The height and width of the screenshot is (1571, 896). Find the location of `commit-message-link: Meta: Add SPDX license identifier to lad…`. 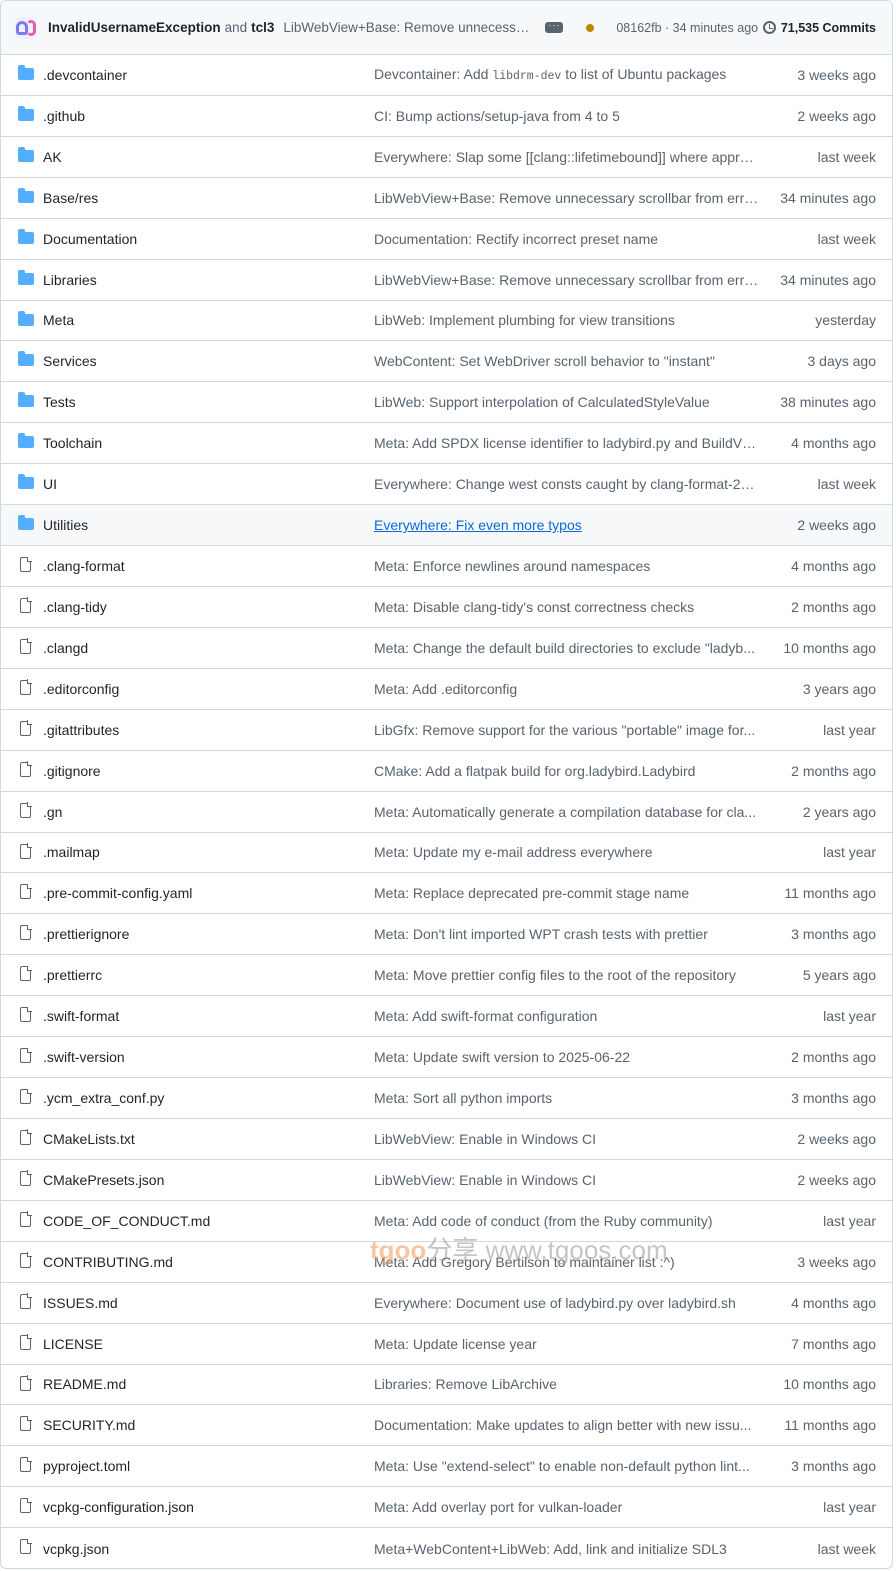

commit-message-link: Meta: Add SPDX license identifier to lad… is located at coordinates (566, 443).